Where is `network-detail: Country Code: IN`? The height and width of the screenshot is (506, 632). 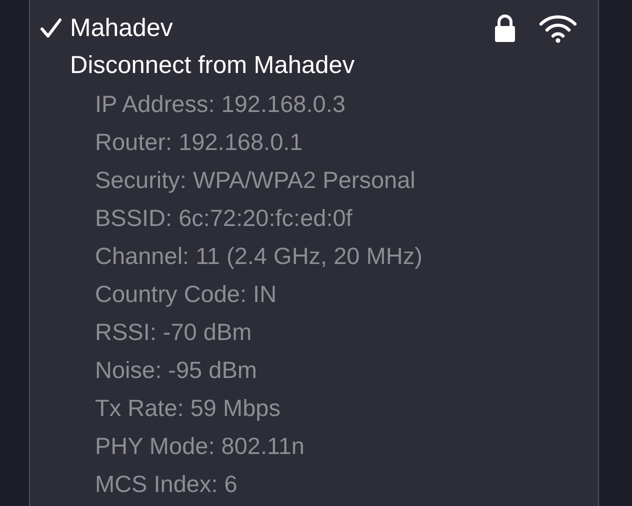
network-detail: Country Code: IN is located at coordinates (186, 294).